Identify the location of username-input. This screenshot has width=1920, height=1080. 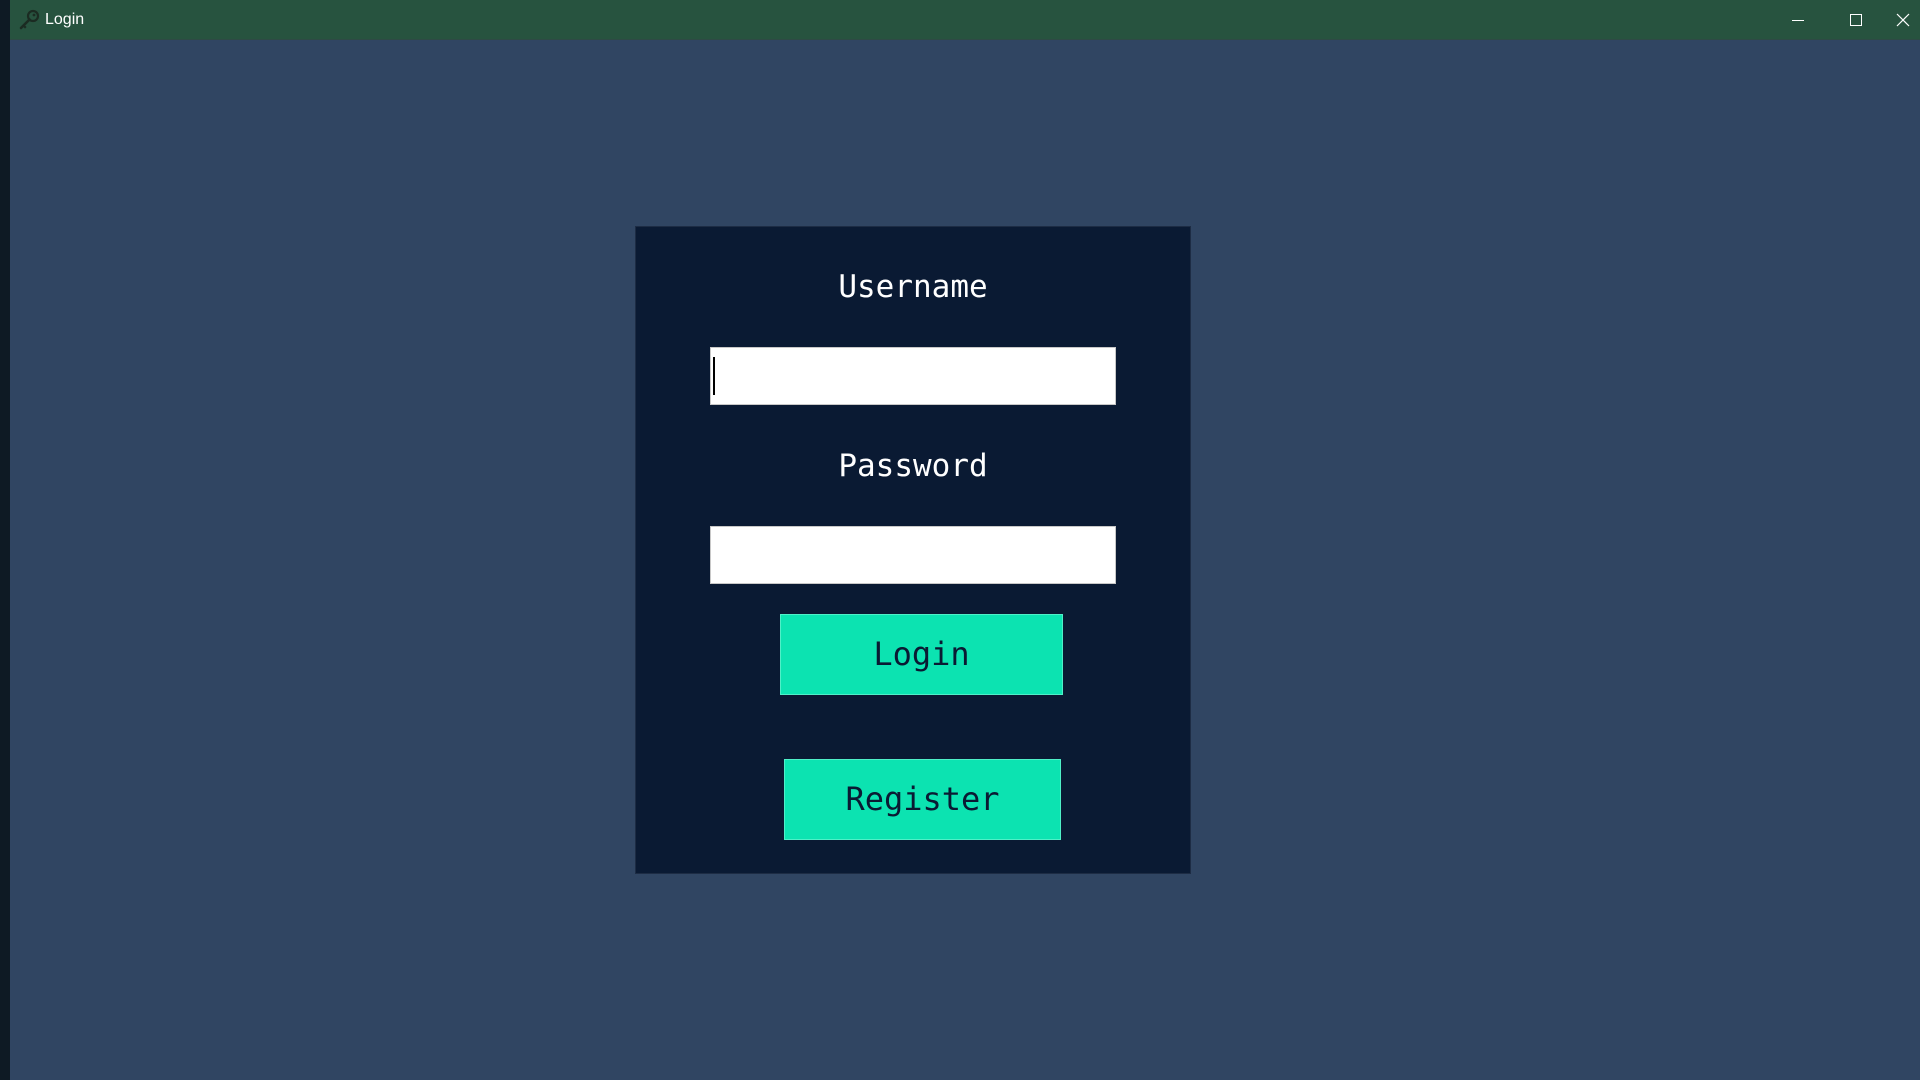
(913, 376).